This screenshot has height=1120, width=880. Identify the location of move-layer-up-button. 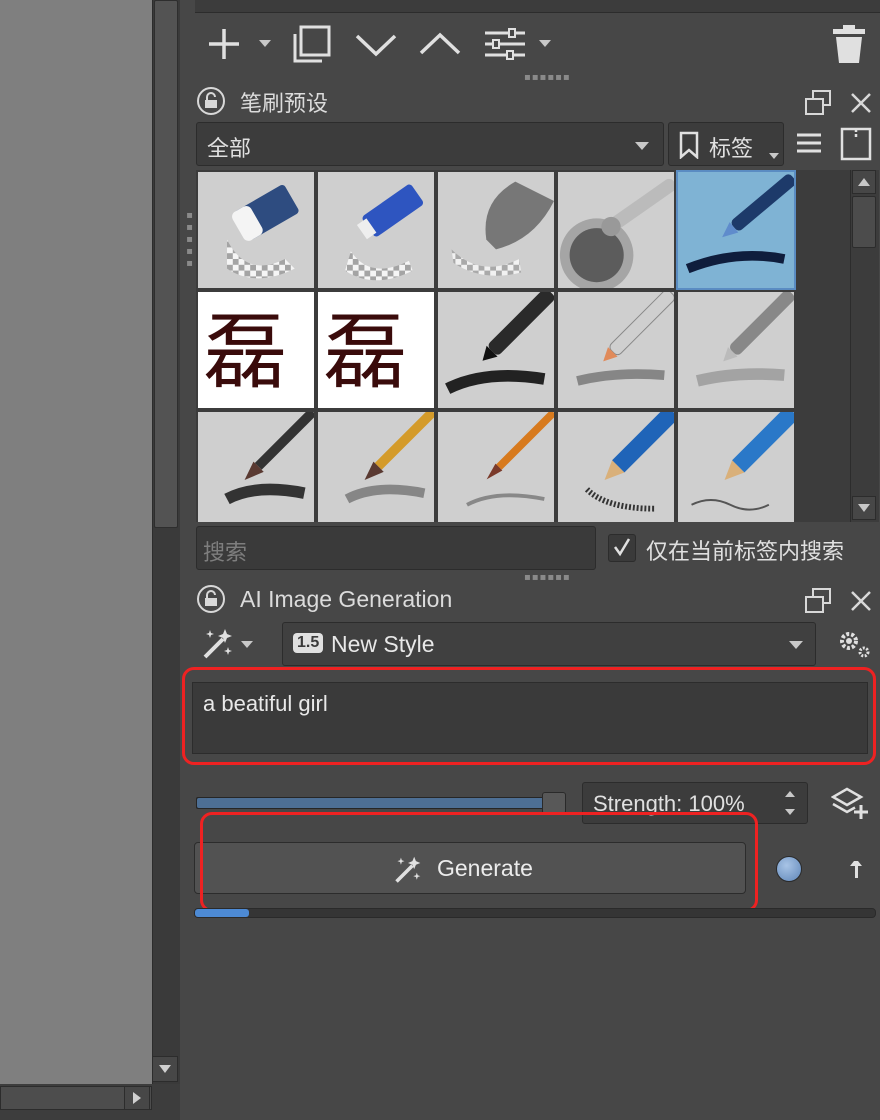
(440, 44).